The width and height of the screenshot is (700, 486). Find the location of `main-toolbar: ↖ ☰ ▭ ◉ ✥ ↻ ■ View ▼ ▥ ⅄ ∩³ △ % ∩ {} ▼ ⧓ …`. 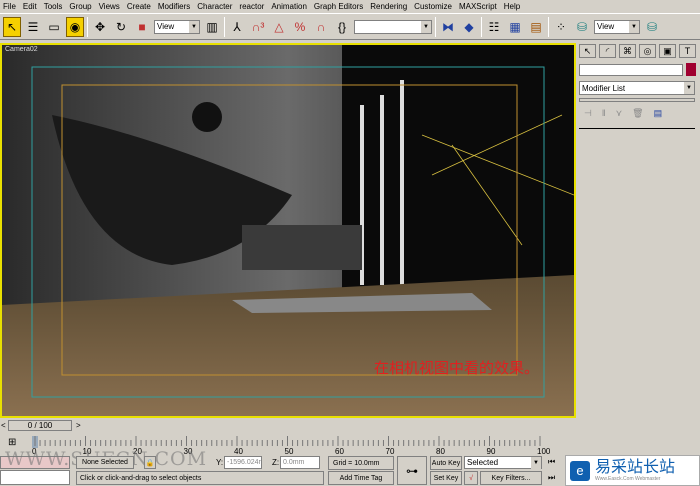

main-toolbar: ↖ ☰ ▭ ◉ ✥ ↻ ■ View ▼ ▥ ⅄ ∩³ △ % ∩ {} ▼ ⧓ … is located at coordinates (350, 26).